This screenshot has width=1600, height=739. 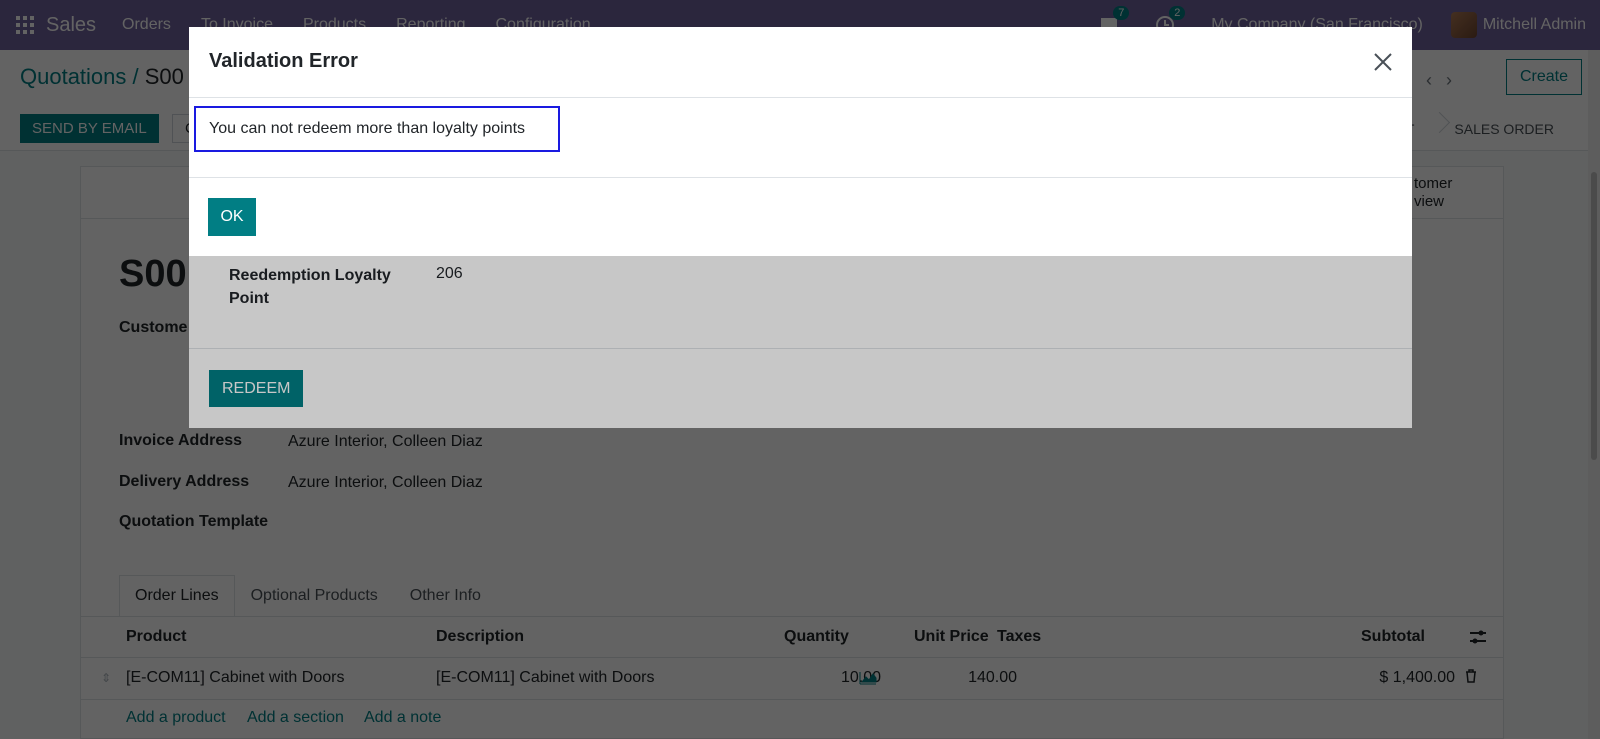 I want to click on ok-button: OK, so click(x=232, y=217).